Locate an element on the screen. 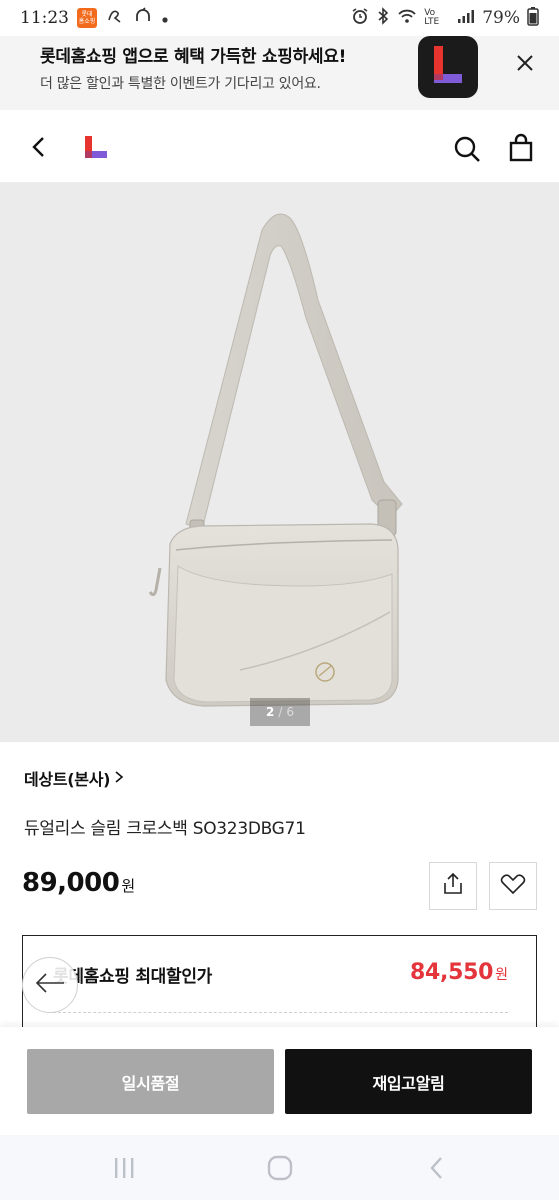 This screenshot has height=1200, width=559. recent-apps-icon is located at coordinates (124, 1168).